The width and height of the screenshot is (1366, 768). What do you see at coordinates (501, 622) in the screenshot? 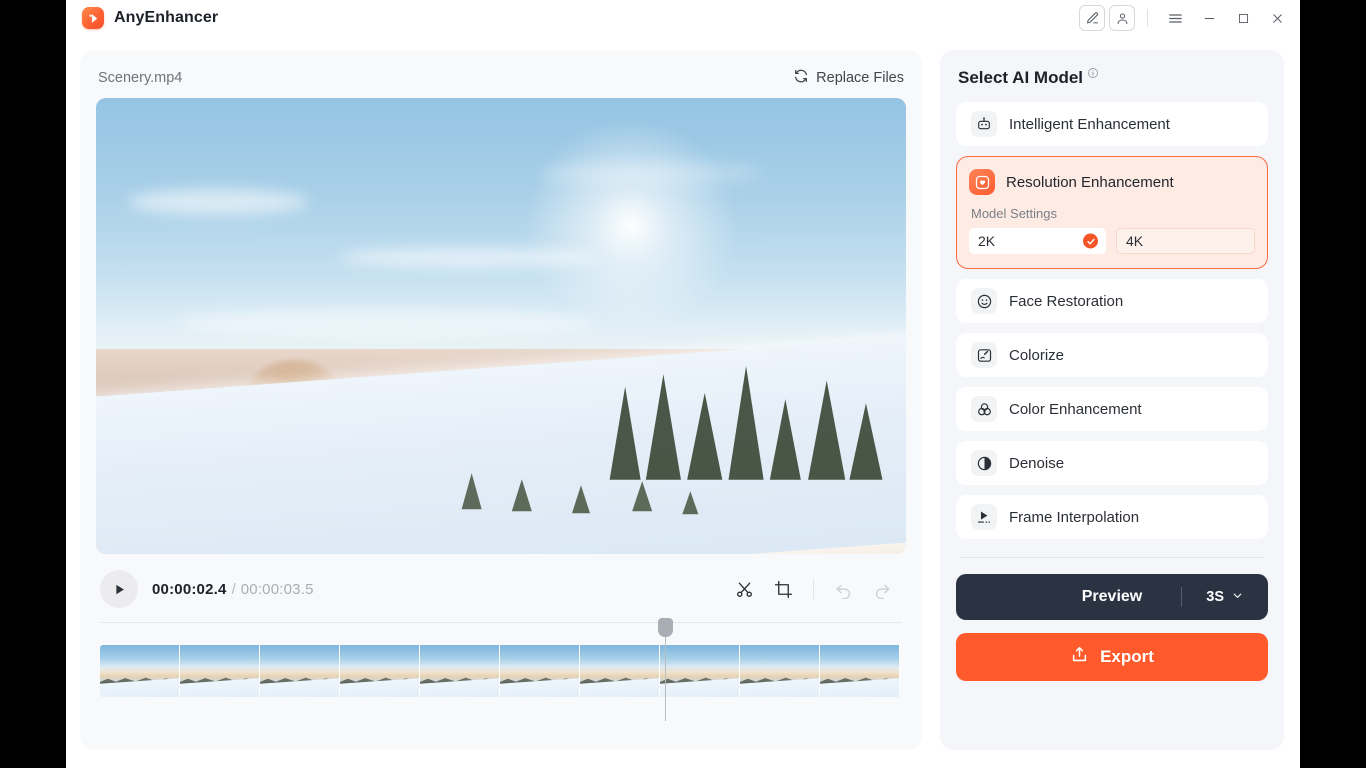
I see `timeline-ruler` at bounding box center [501, 622].